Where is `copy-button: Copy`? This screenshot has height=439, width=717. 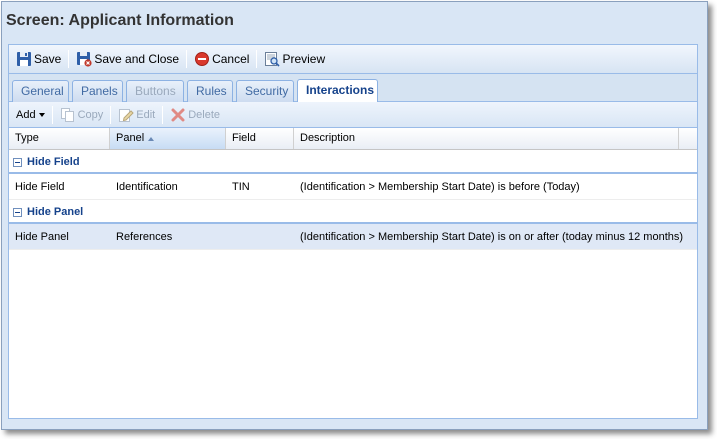 copy-button: Copy is located at coordinates (82, 115).